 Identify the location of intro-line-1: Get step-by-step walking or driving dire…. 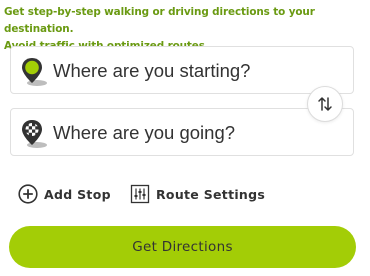
(159, 20).